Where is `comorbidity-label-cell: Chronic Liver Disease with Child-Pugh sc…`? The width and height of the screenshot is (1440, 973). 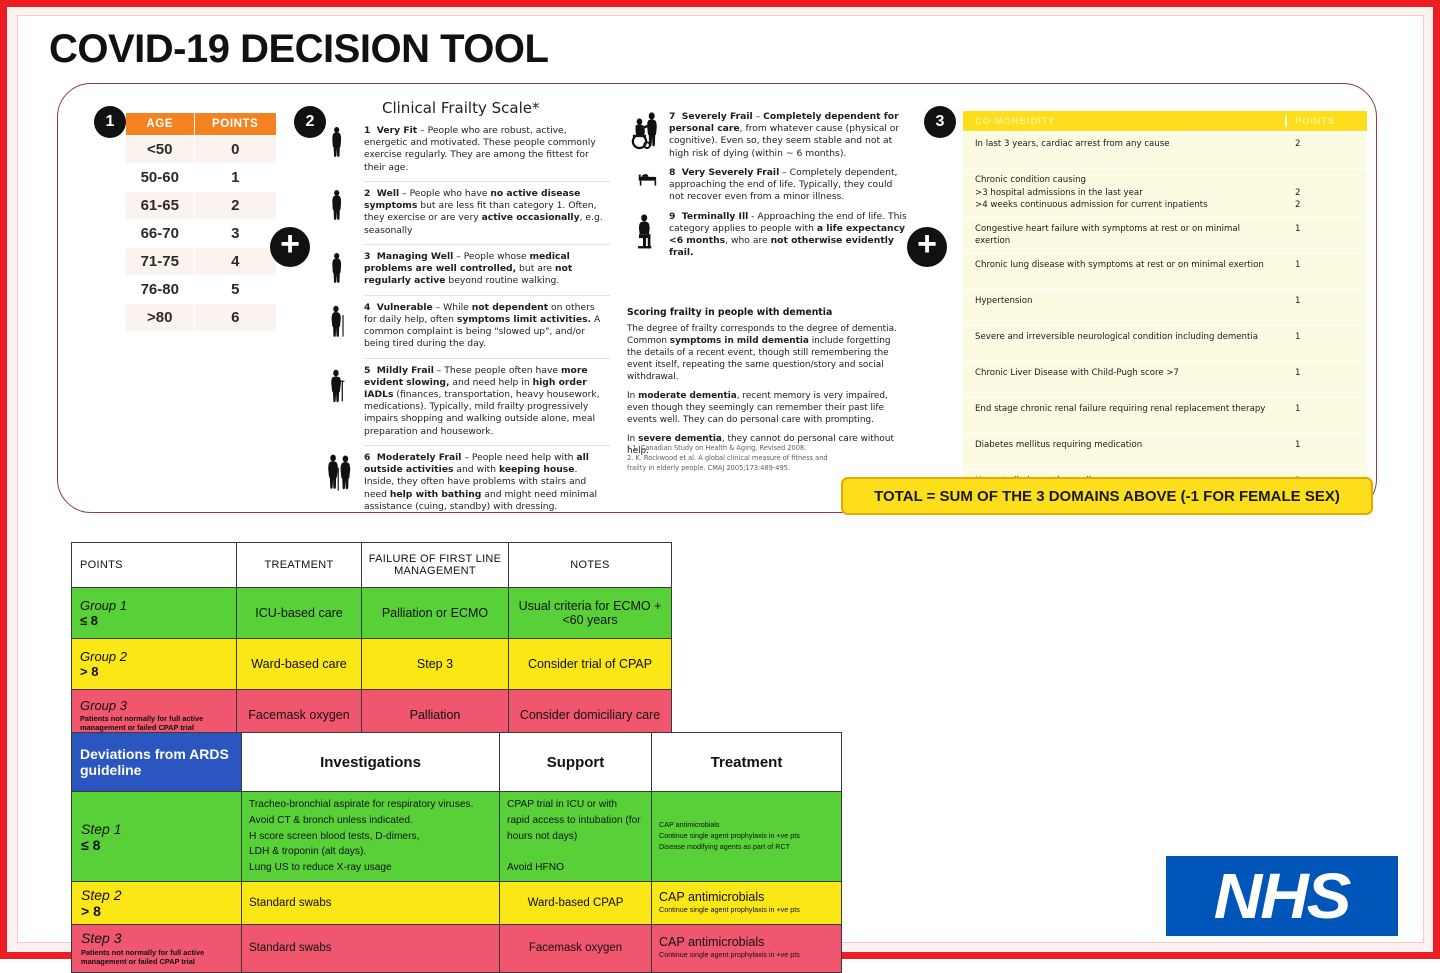 comorbidity-label-cell: Chronic Liver Disease with Child-Pugh sc… is located at coordinates (1123, 373).